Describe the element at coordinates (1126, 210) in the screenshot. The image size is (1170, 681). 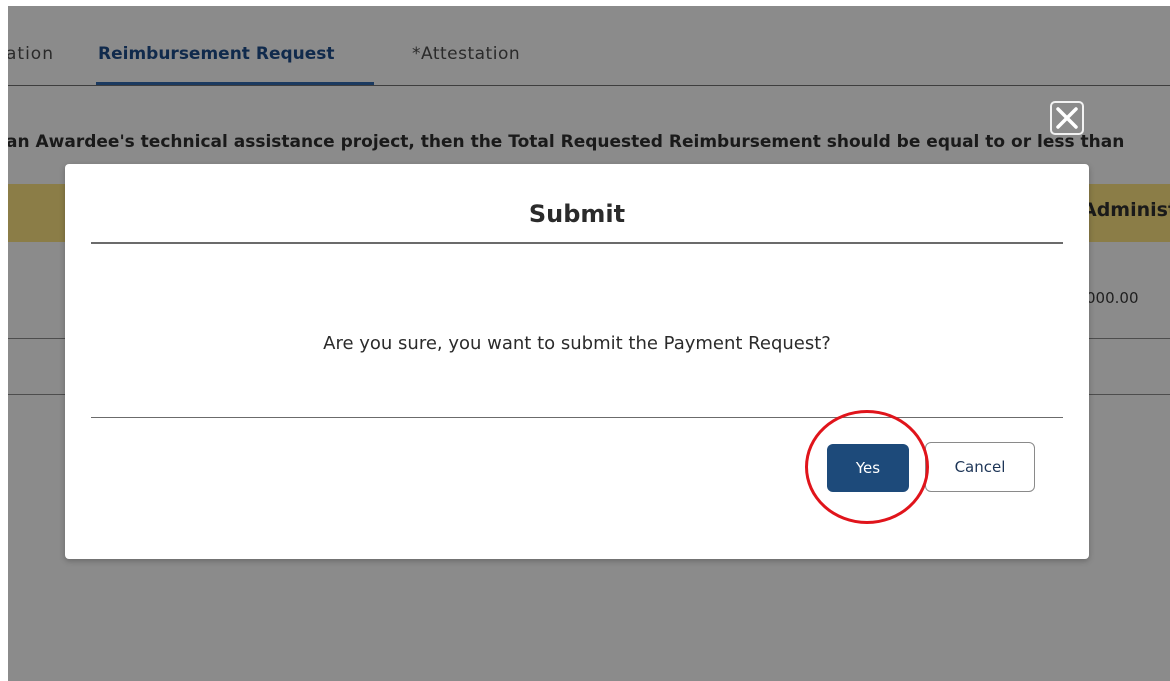
I see `table-header-administrative: Administ` at that location.